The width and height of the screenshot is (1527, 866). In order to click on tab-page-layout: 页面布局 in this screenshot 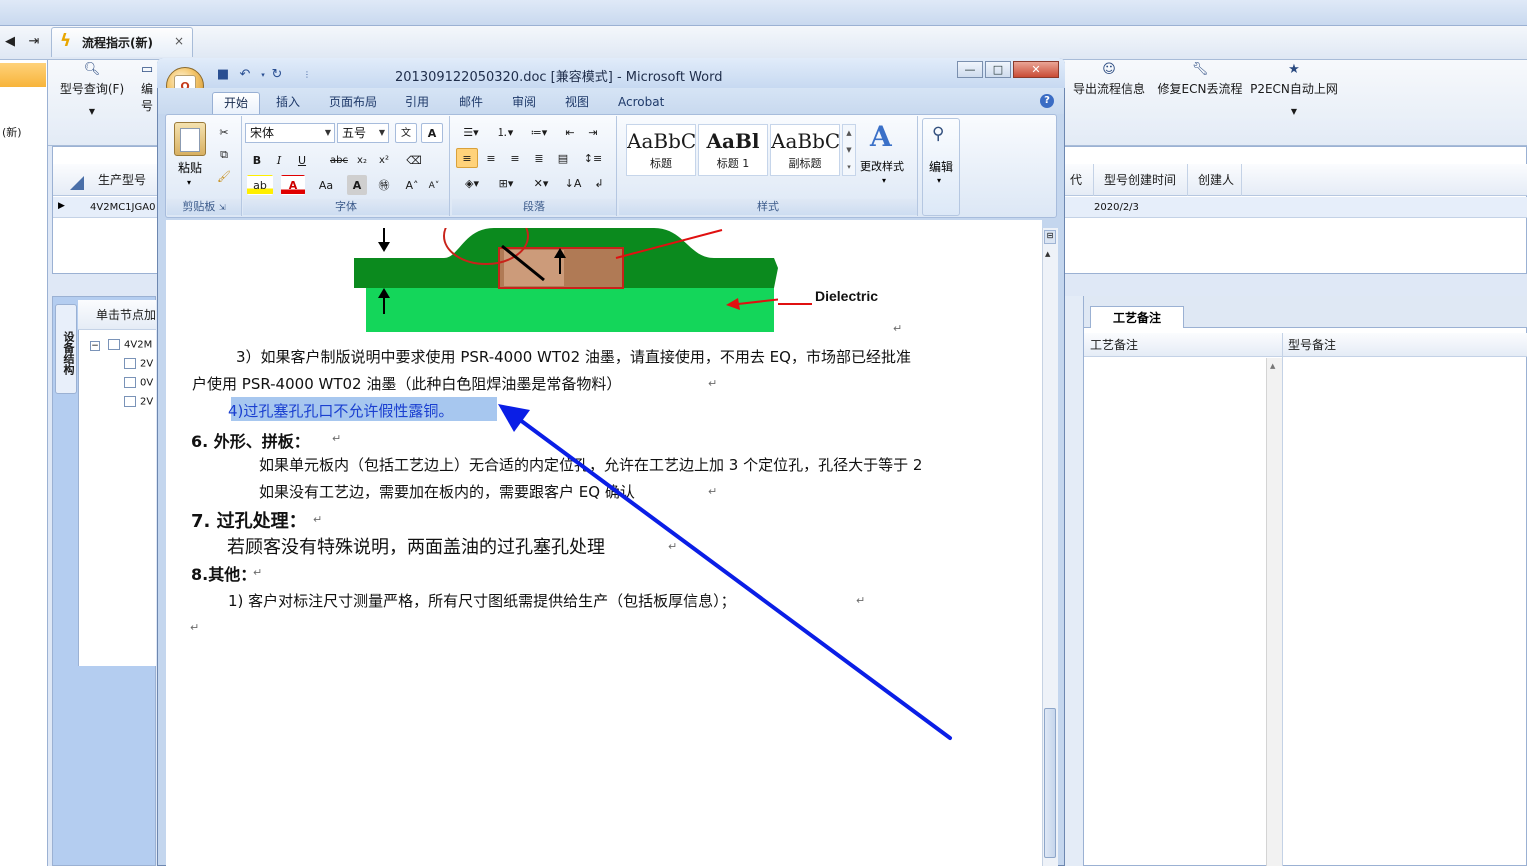, I will do `click(353, 103)`.